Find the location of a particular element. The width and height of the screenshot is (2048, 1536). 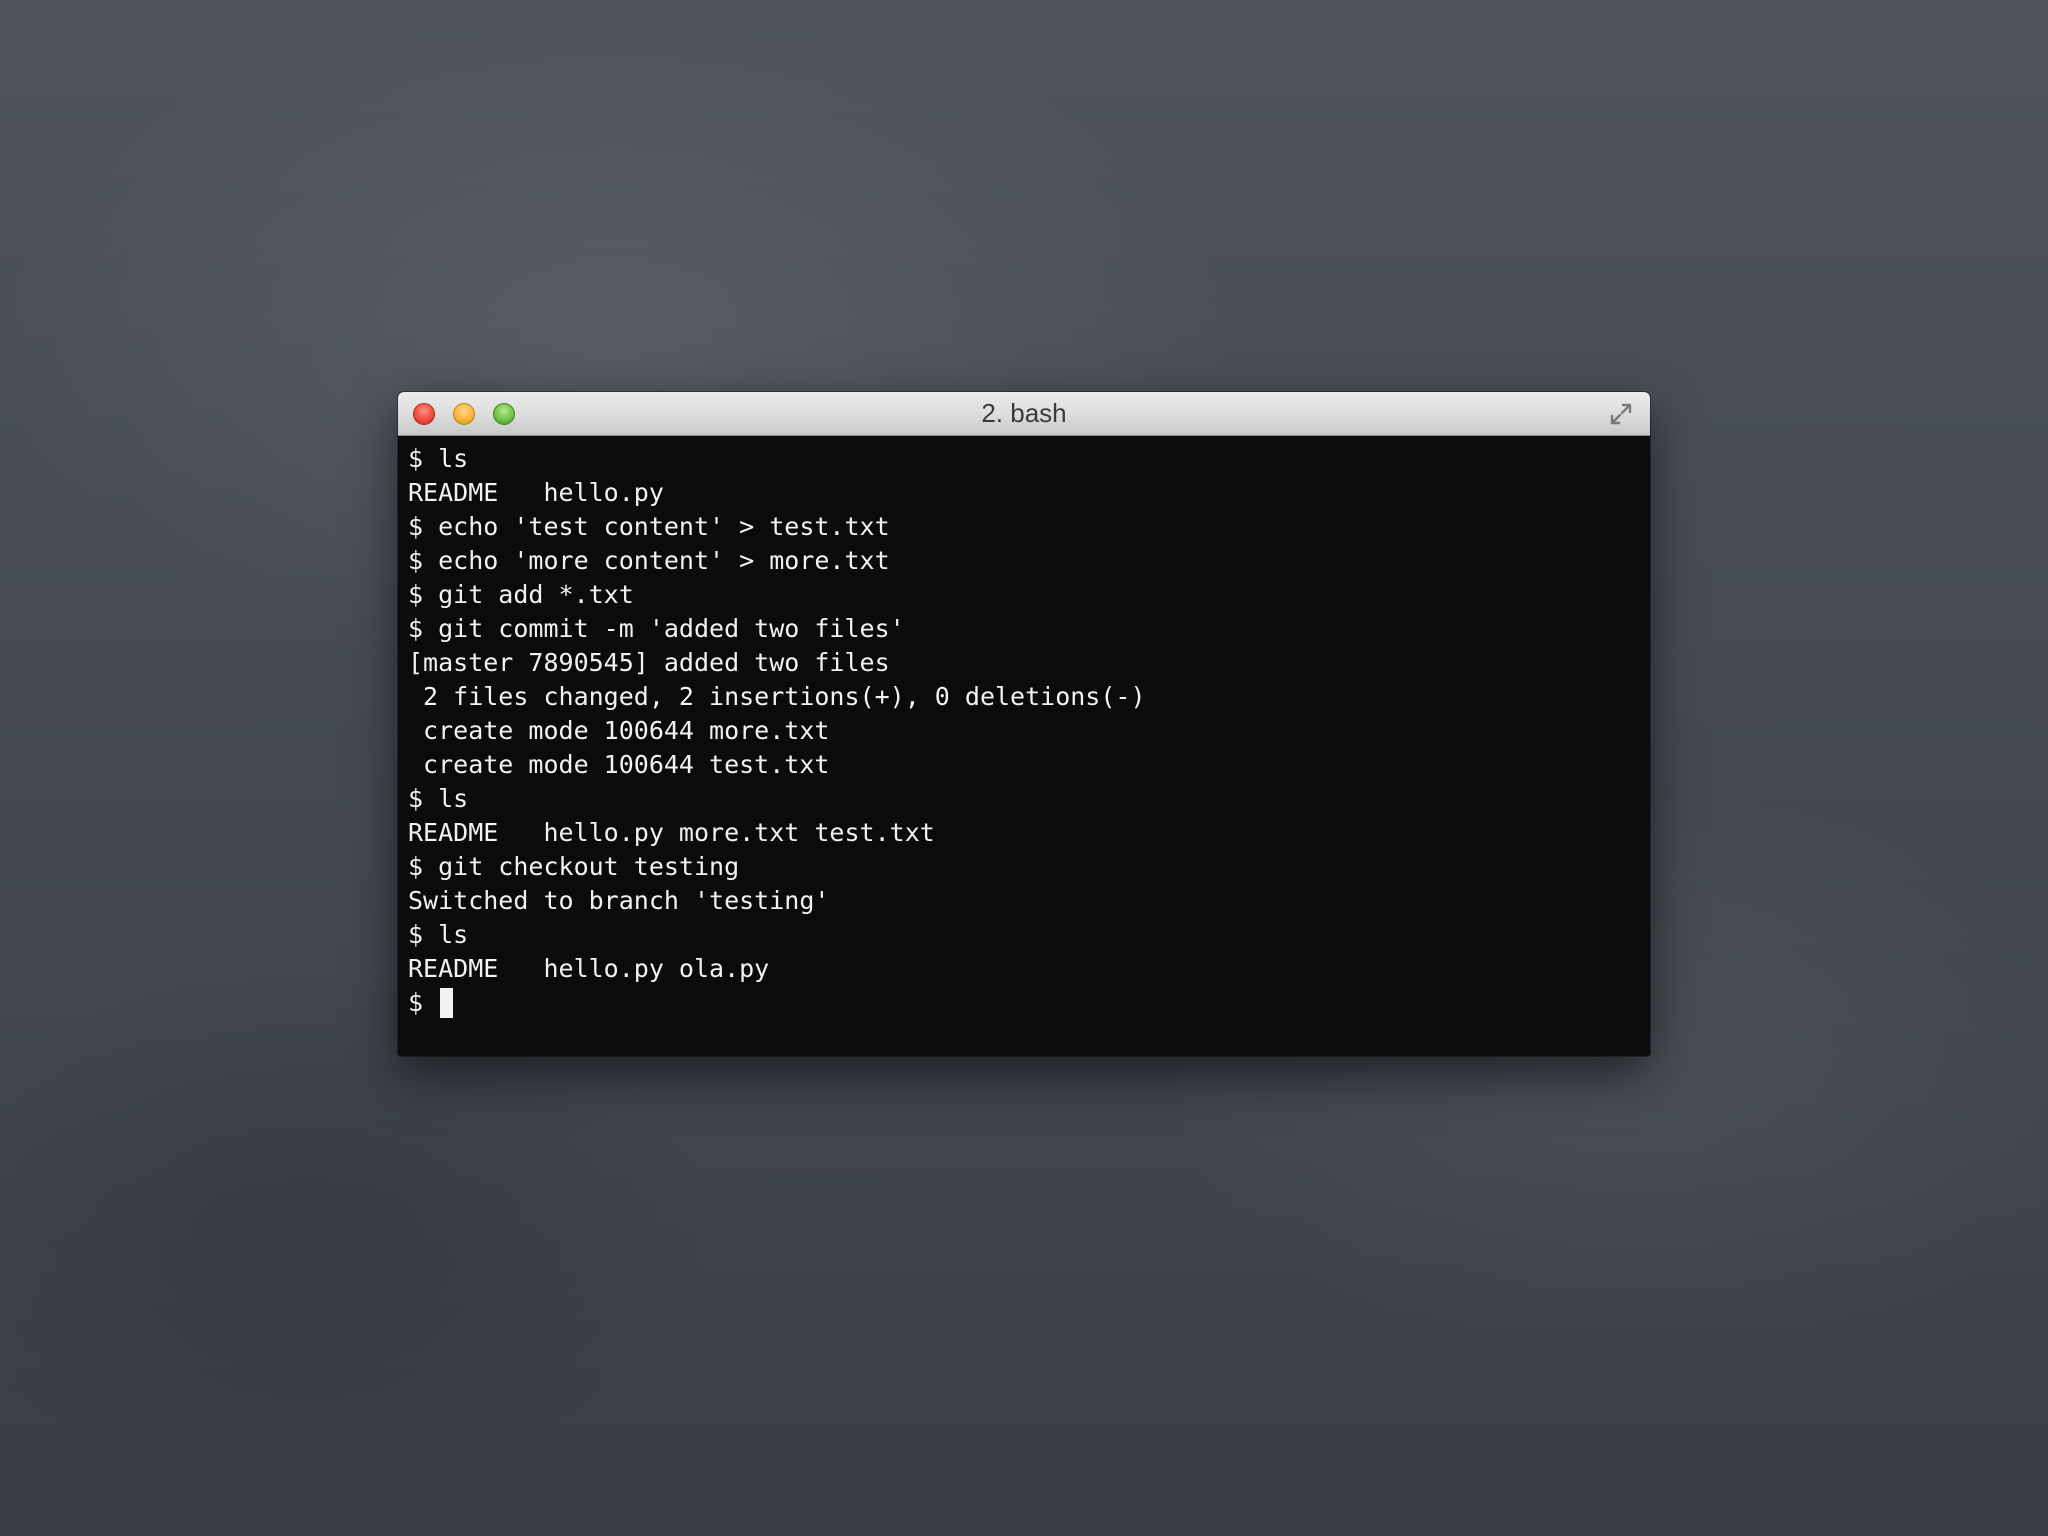

terminal-line: $ git checkout testing is located at coordinates (574, 866).